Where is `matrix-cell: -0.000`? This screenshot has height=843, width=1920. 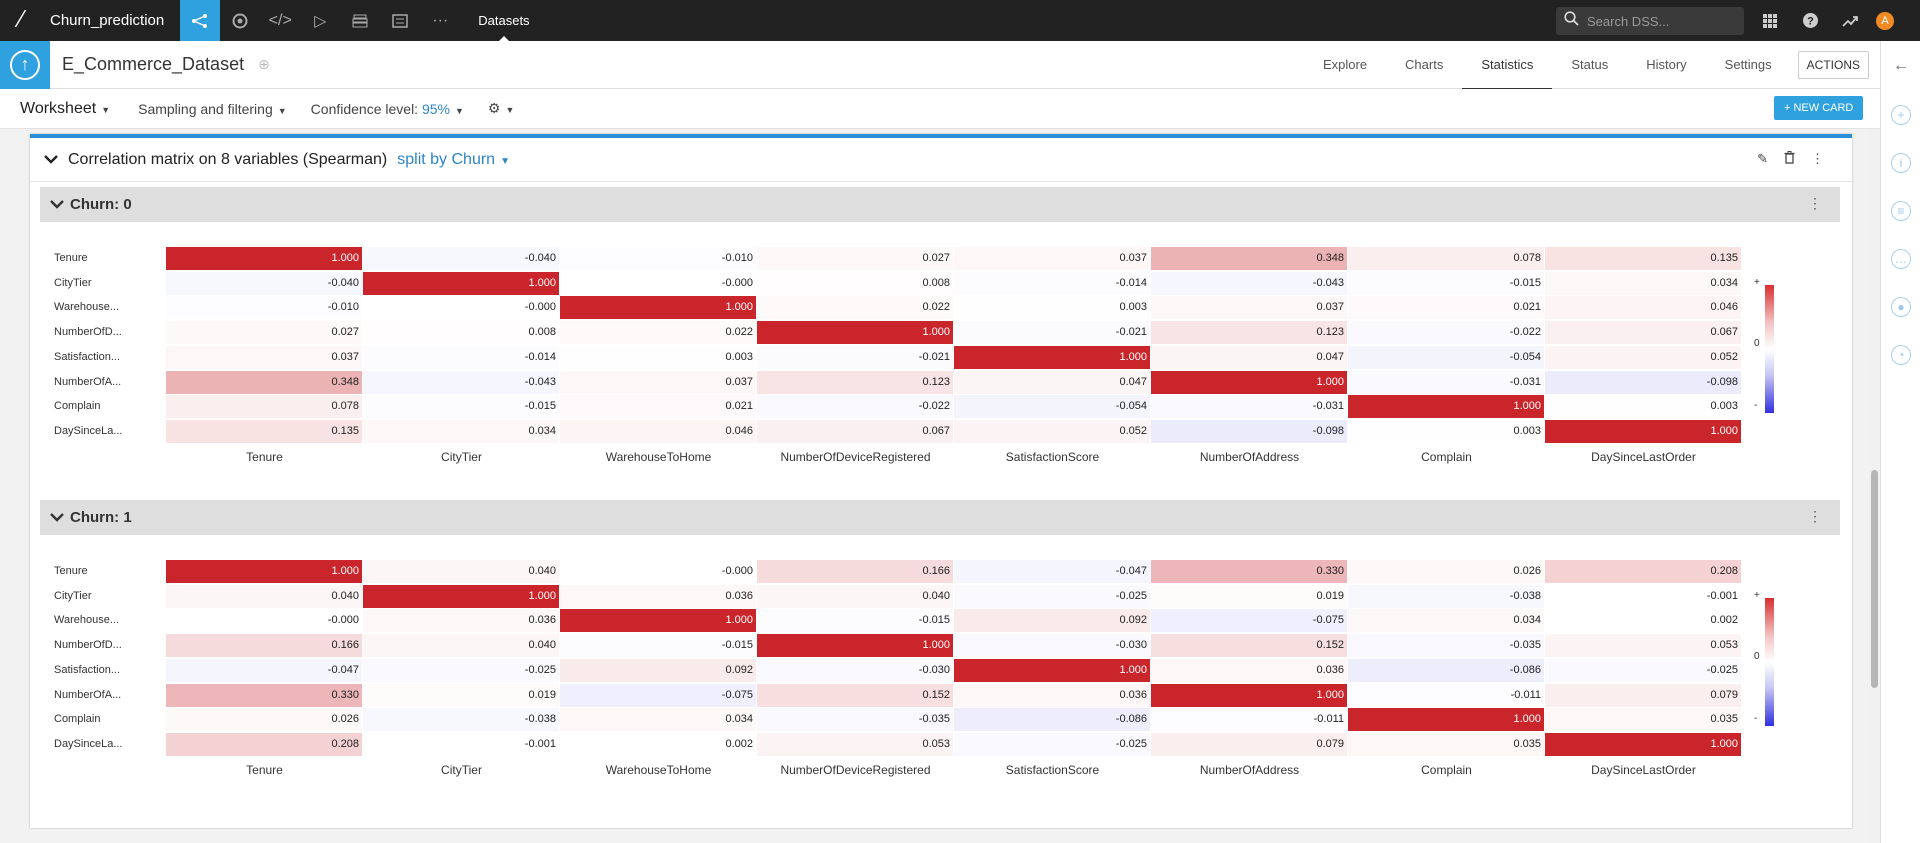
matrix-cell: -0.000 is located at coordinates (658, 571).